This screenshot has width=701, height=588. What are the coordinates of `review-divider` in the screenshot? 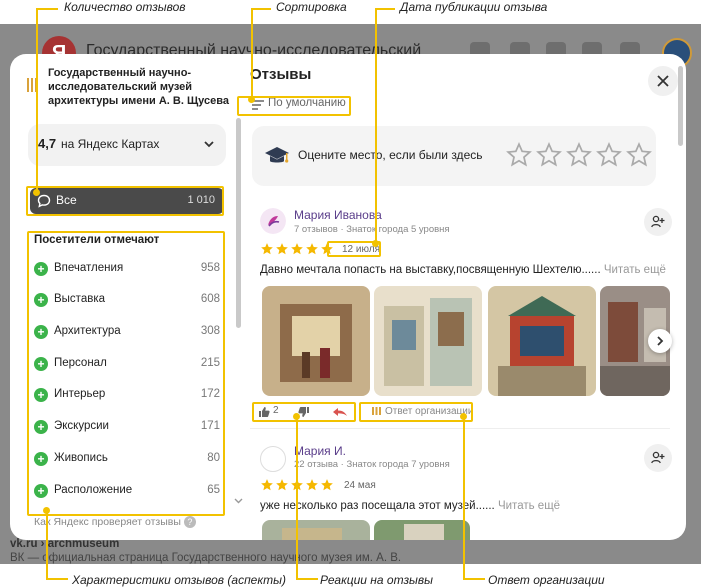 It's located at (460, 428).